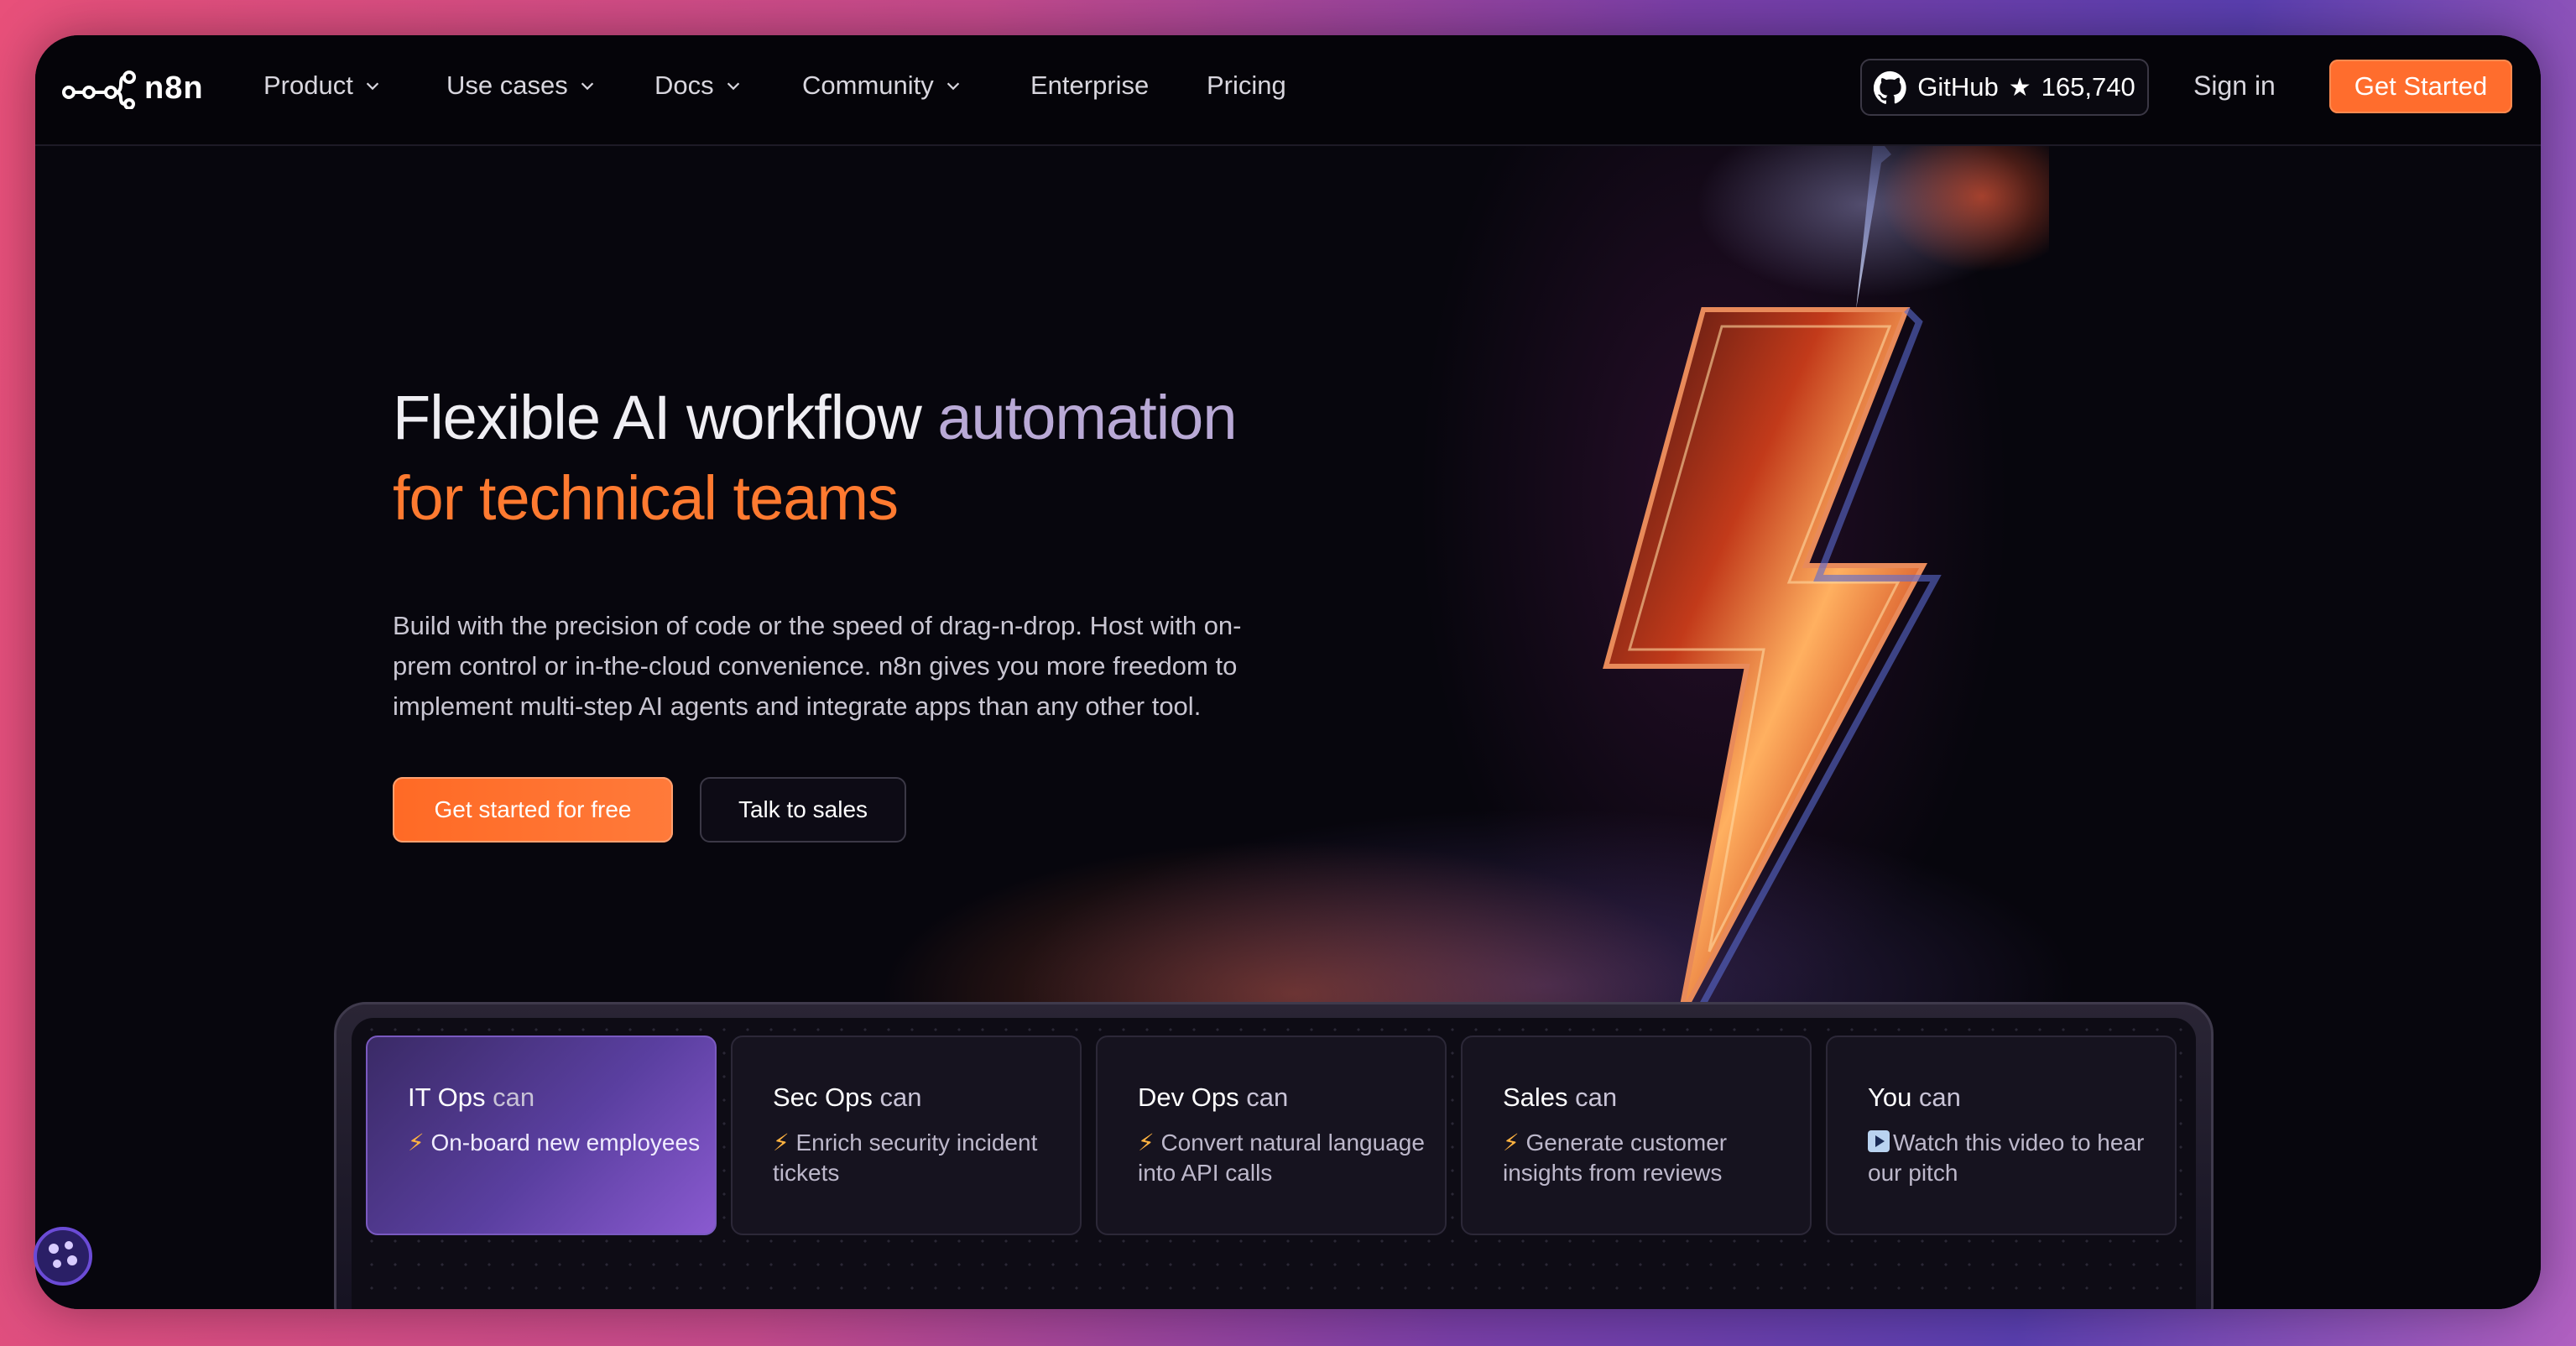 This screenshot has height=1346, width=2576. I want to click on logo-text: n8n, so click(174, 88).